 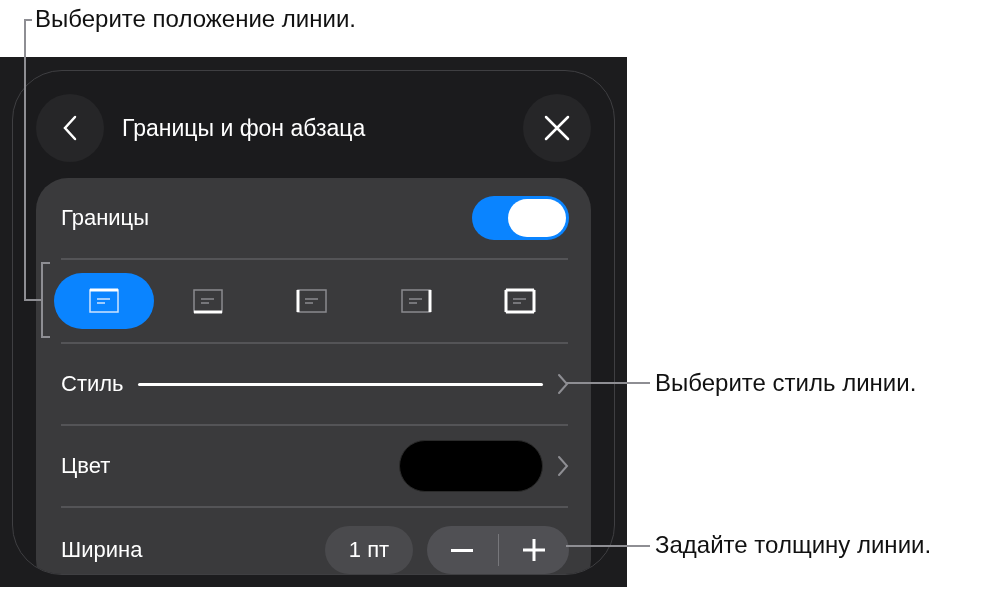 I want to click on callout-text: Выберите положение линии., so click(x=195, y=18).